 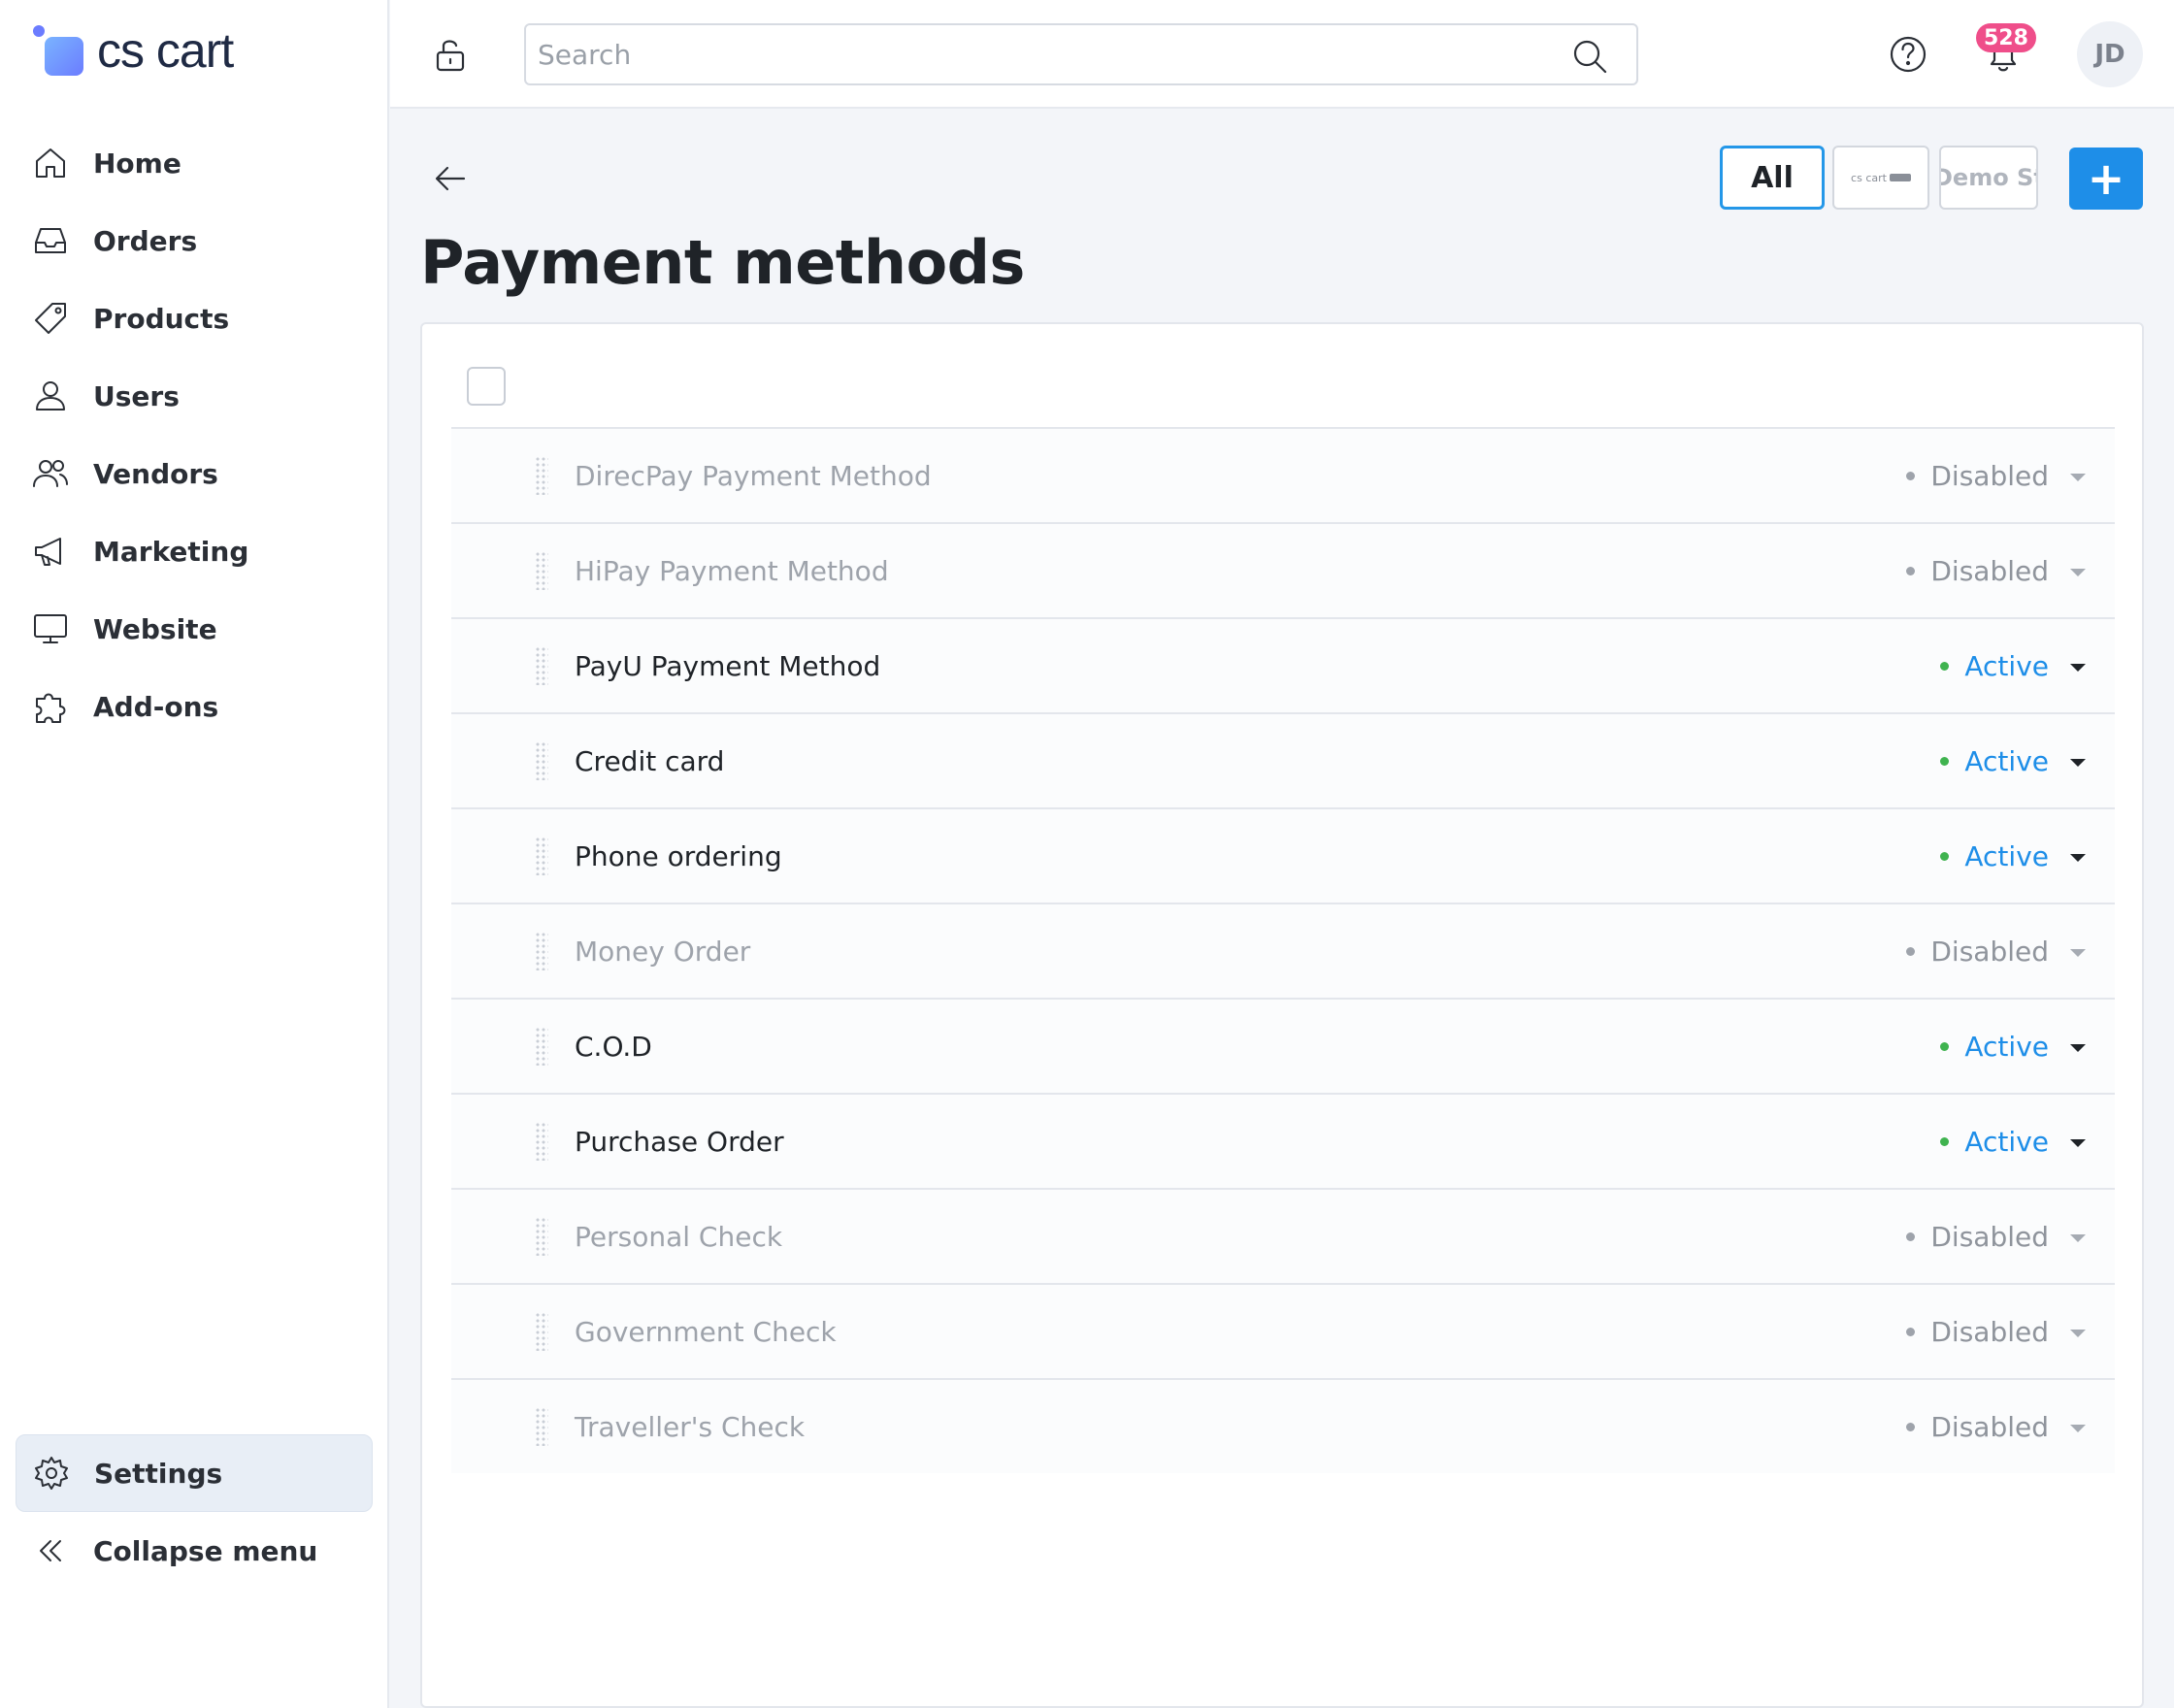 What do you see at coordinates (1283, 855) in the screenshot?
I see `table-row: Phone ordering Active` at bounding box center [1283, 855].